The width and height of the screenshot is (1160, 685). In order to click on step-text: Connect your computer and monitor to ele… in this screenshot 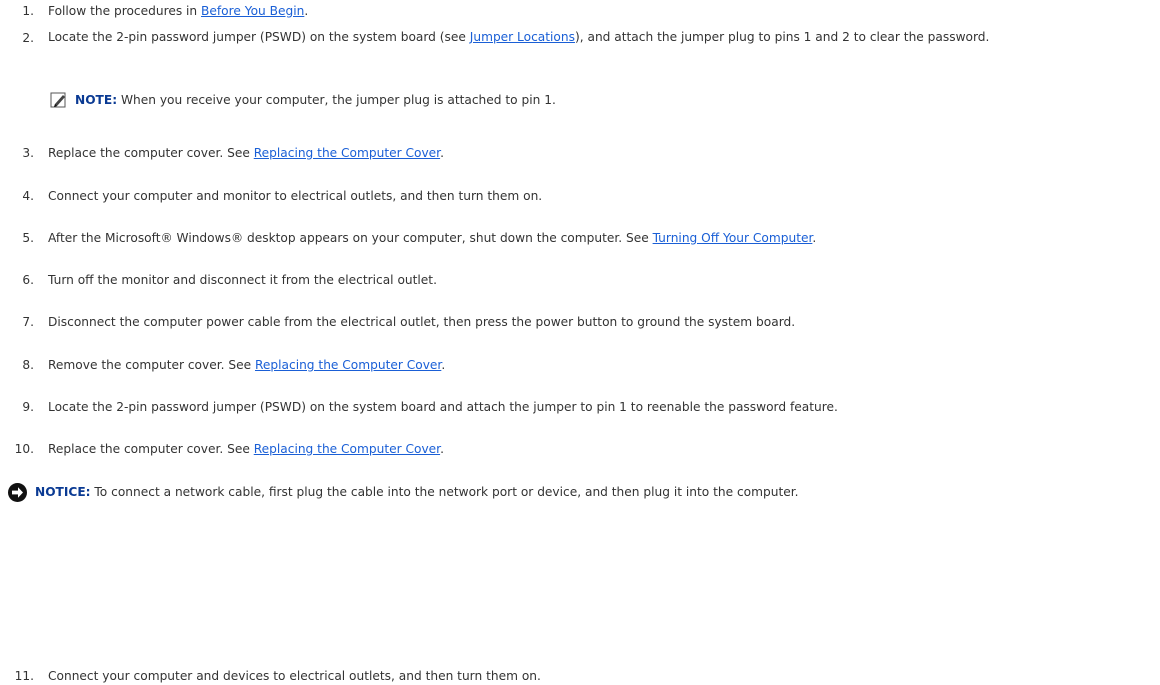, I will do `click(295, 196)`.